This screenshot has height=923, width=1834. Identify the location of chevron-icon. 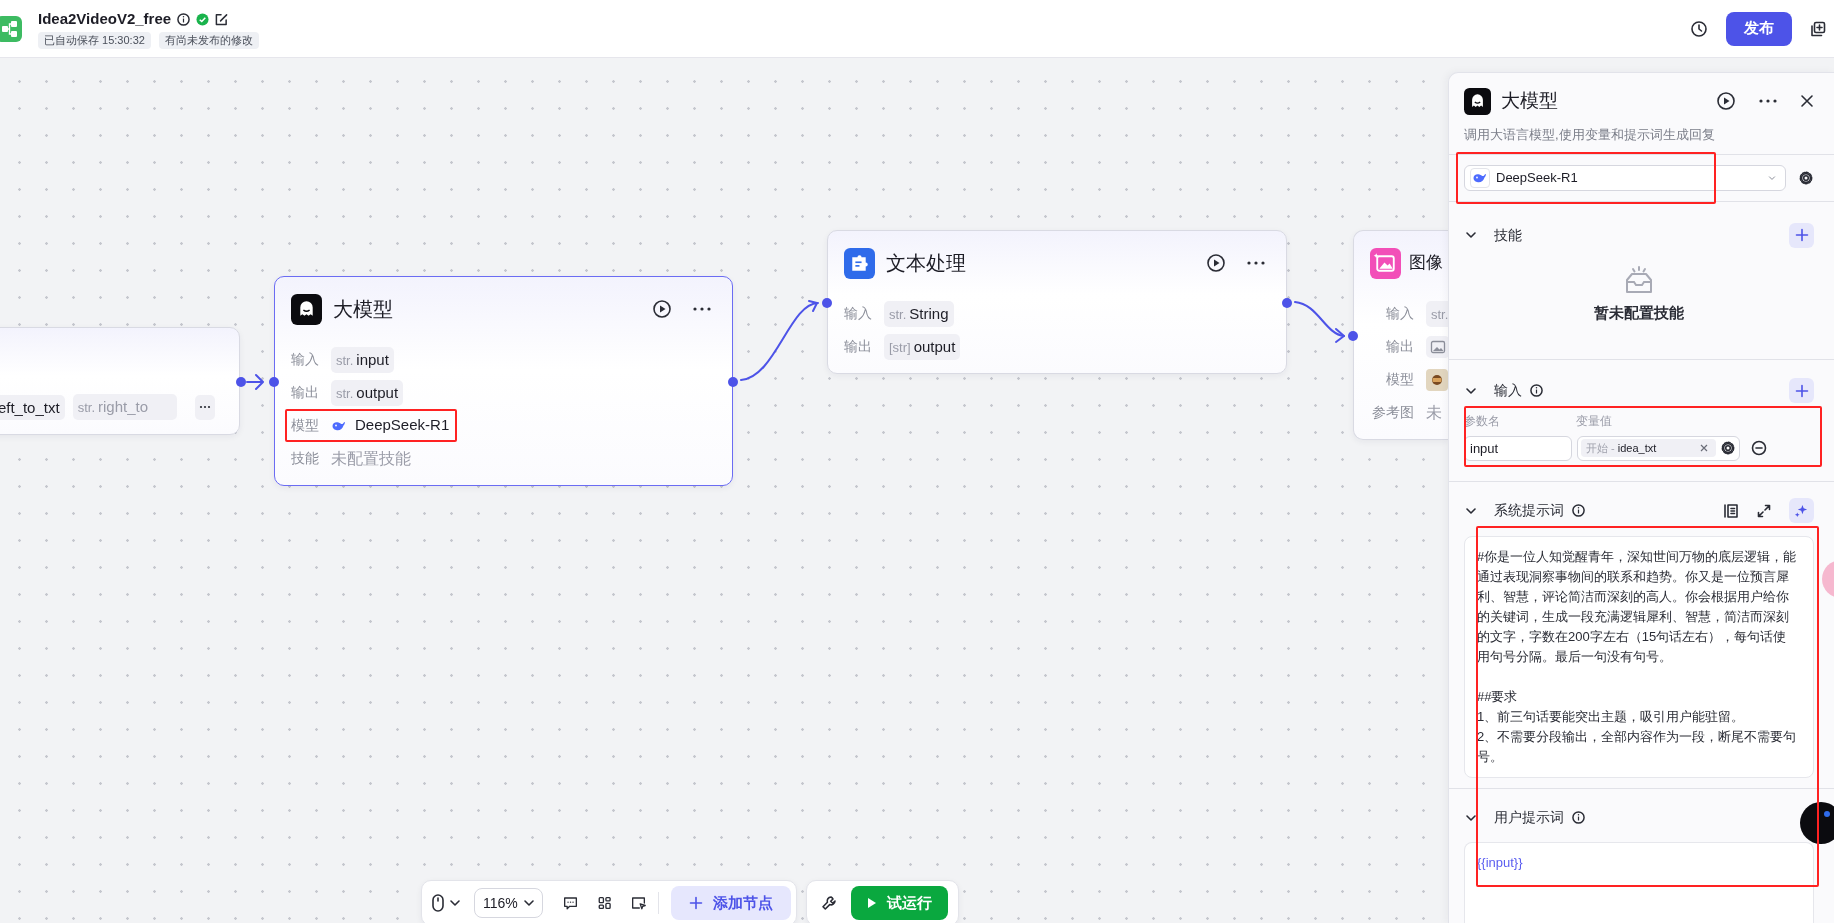
(1772, 178).